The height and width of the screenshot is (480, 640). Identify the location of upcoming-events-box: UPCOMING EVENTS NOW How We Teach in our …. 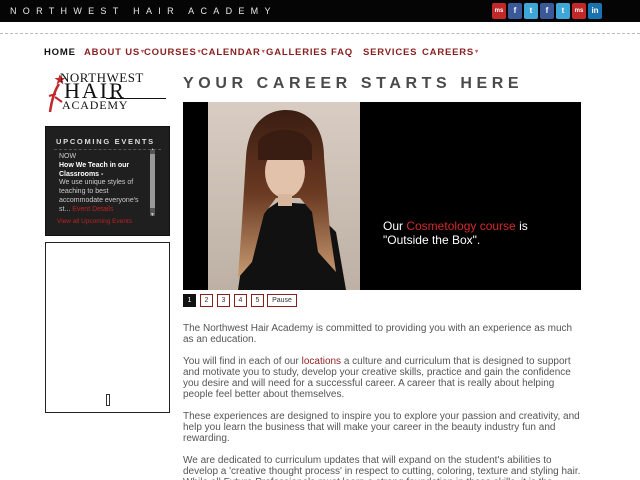
(107, 181).